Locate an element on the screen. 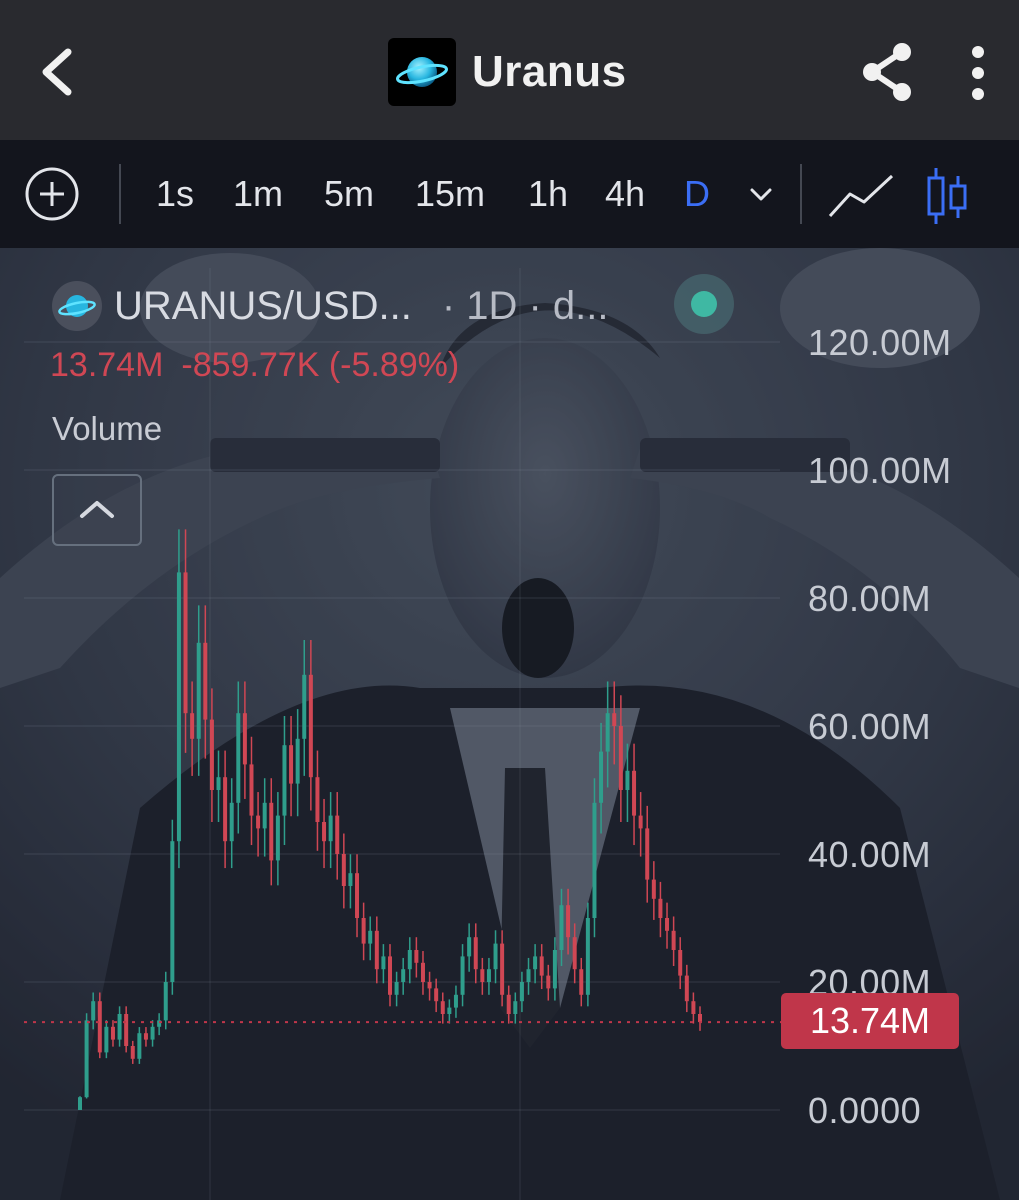  timeframe-5m: 5m is located at coordinates (349, 194).